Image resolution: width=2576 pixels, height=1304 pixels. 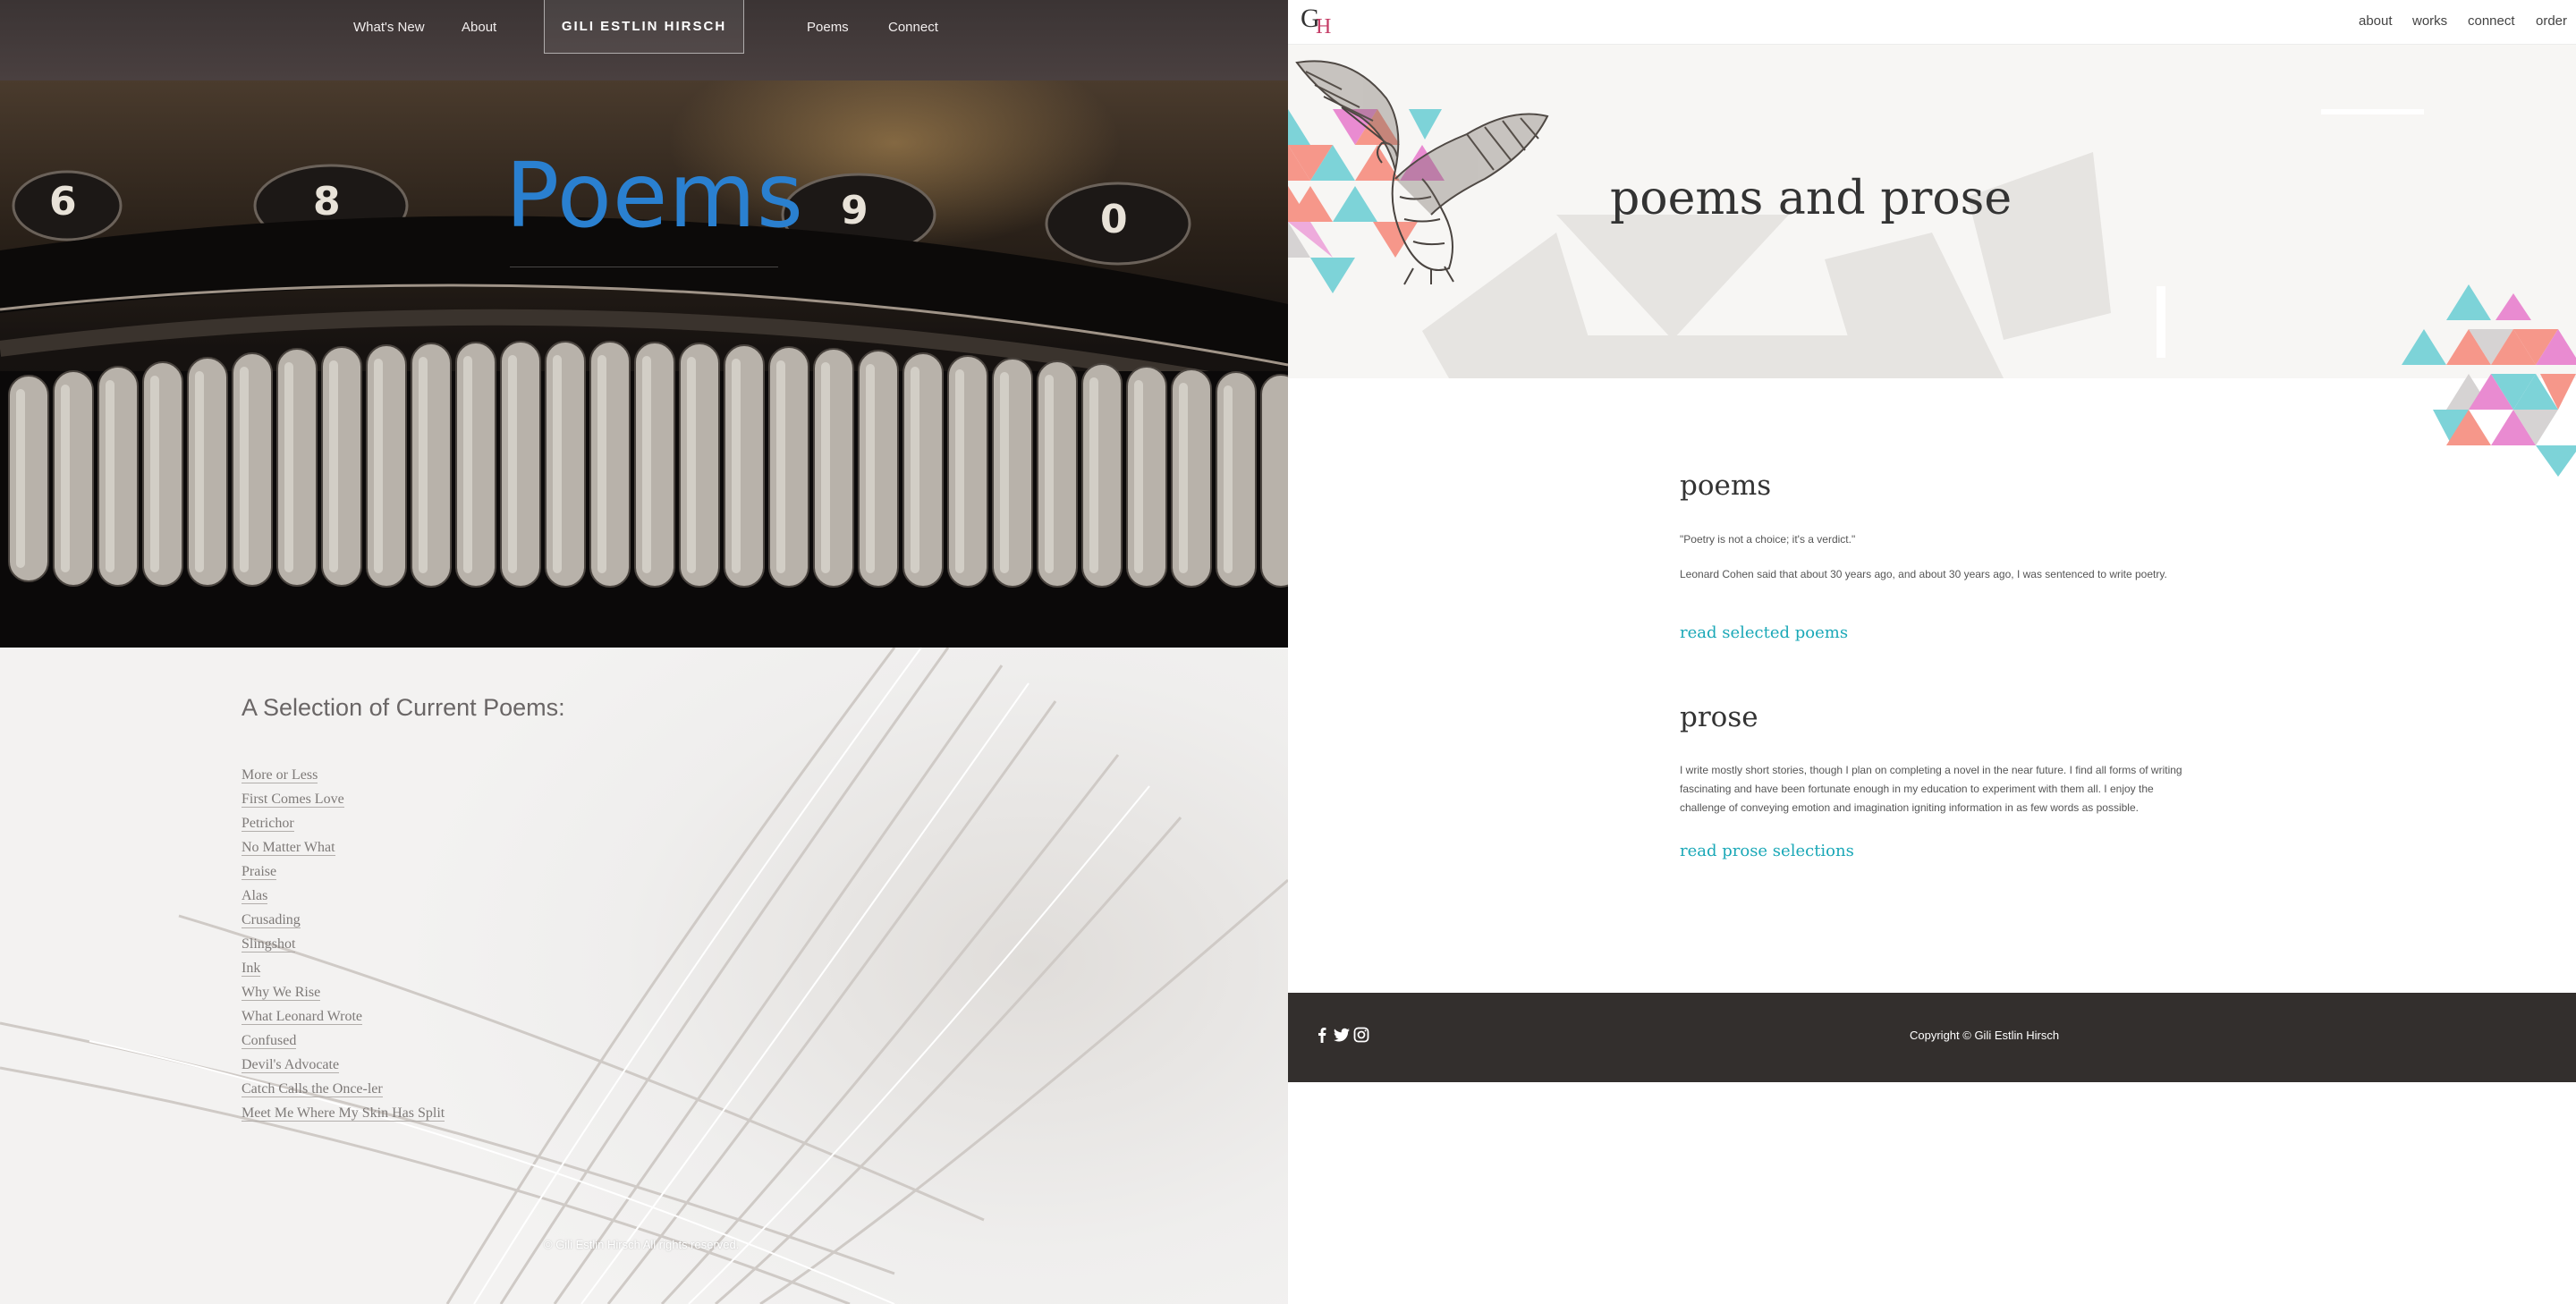 What do you see at coordinates (255, 896) in the screenshot?
I see `poem-link: Alas` at bounding box center [255, 896].